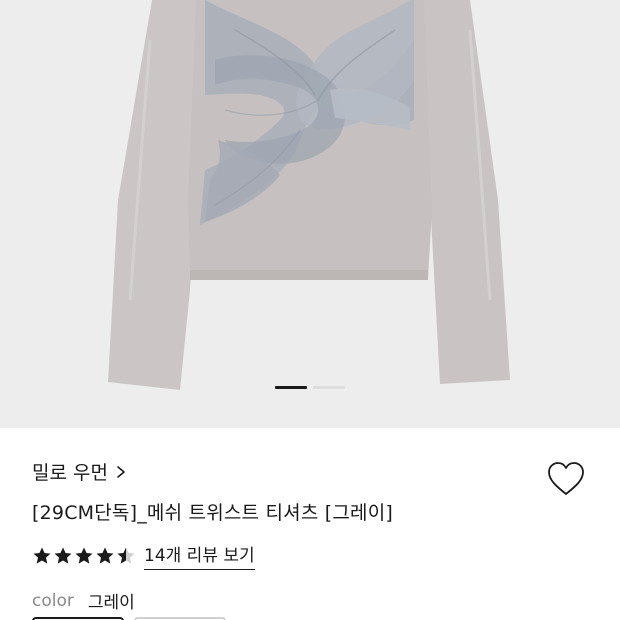  I want to click on chevron-right-icon, so click(121, 471).